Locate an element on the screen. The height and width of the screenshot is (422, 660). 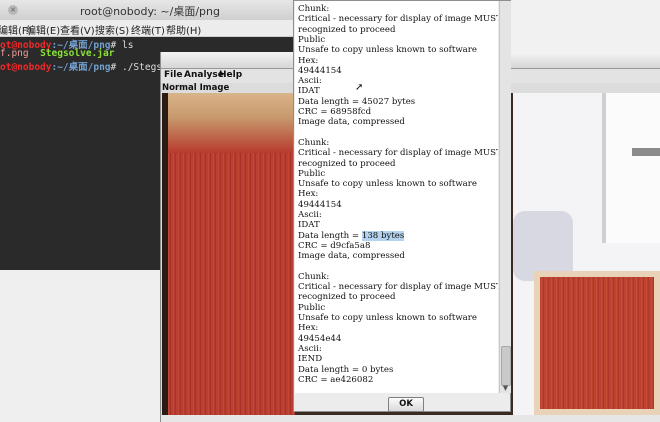
stegsolve-footer is located at coordinates (410, 418).